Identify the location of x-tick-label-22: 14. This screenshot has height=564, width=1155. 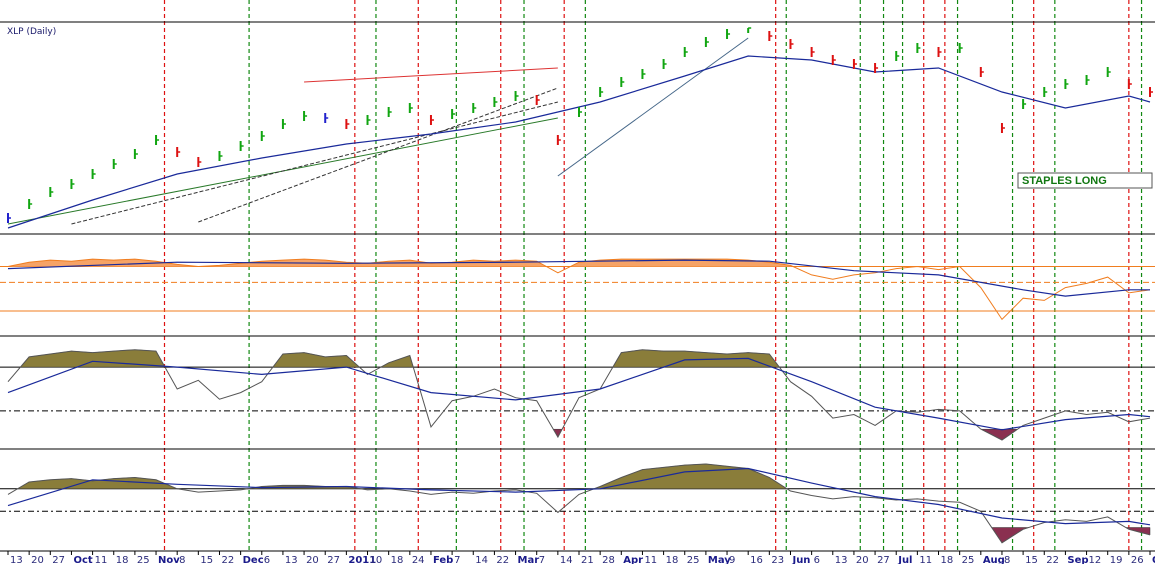
(481, 559).